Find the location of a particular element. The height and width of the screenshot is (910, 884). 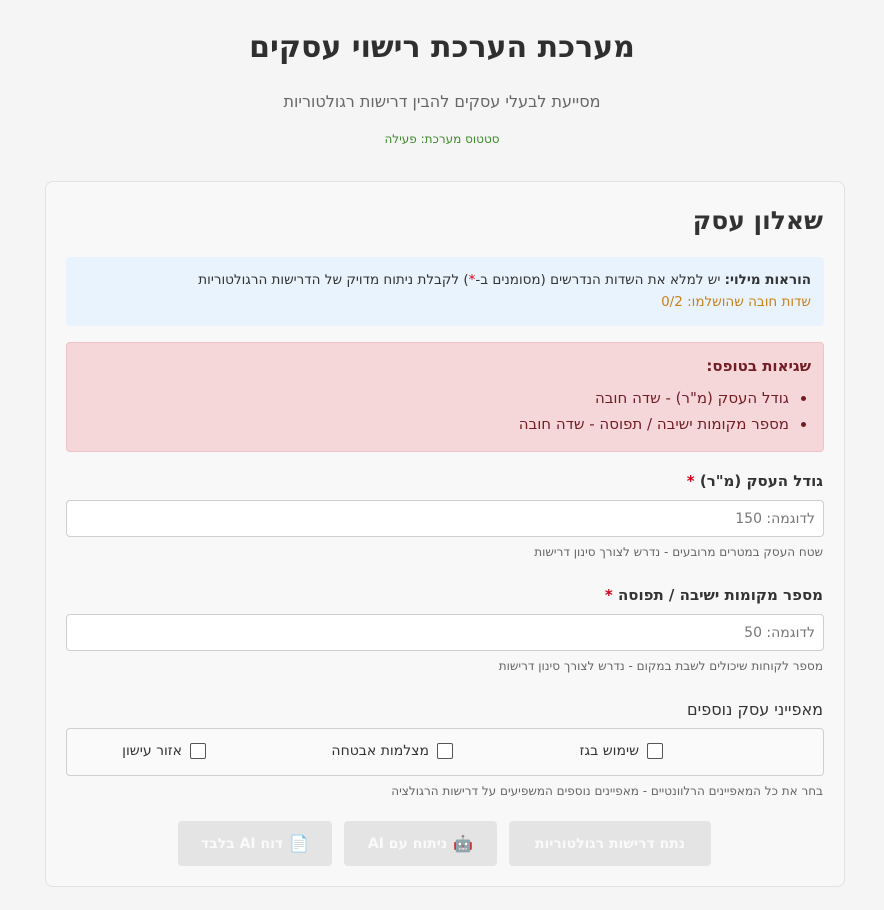

required-progress: שדות חובה שהושלמו: 0/2 is located at coordinates (736, 302).